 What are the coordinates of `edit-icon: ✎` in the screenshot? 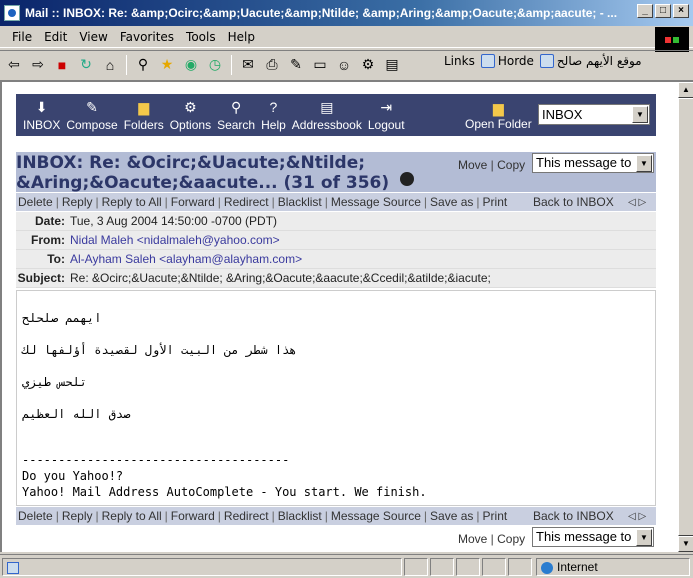 It's located at (296, 65).